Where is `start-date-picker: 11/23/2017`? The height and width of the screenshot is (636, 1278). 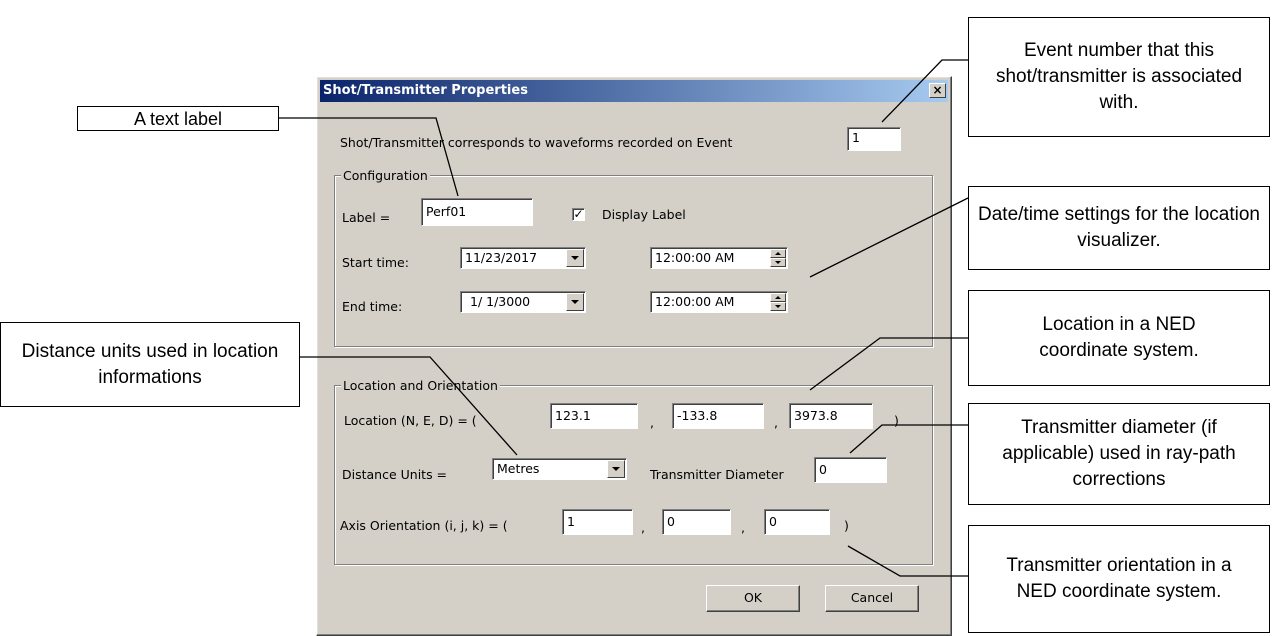
start-date-picker: 11/23/2017 is located at coordinates (523, 258).